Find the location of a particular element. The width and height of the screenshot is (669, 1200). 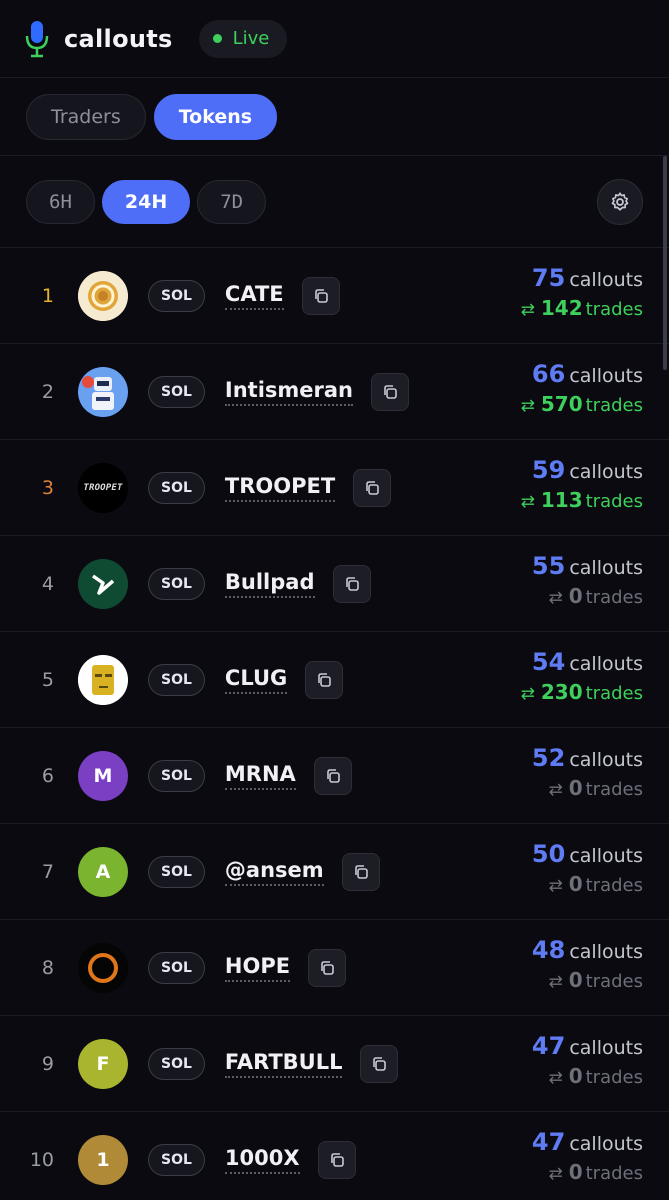

live-status-badge: Live is located at coordinates (243, 38).